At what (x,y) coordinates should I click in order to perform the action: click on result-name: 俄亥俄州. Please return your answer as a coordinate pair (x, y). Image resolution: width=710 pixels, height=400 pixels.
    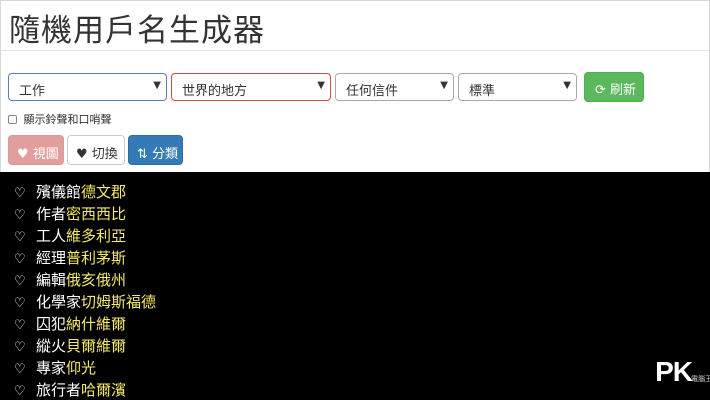
    Looking at the image, I should click on (96, 280).